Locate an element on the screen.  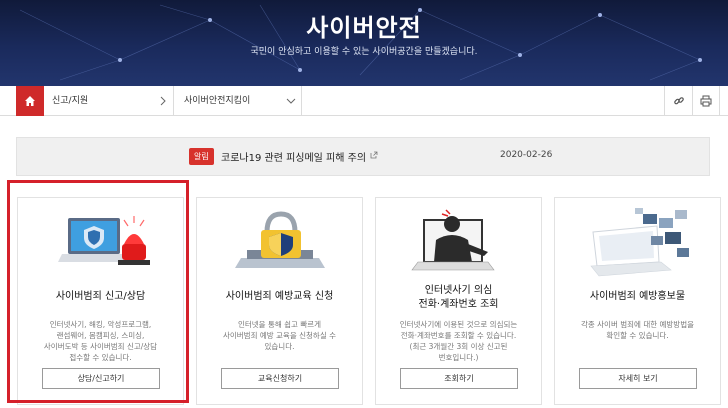
link-icon is located at coordinates (678, 101).